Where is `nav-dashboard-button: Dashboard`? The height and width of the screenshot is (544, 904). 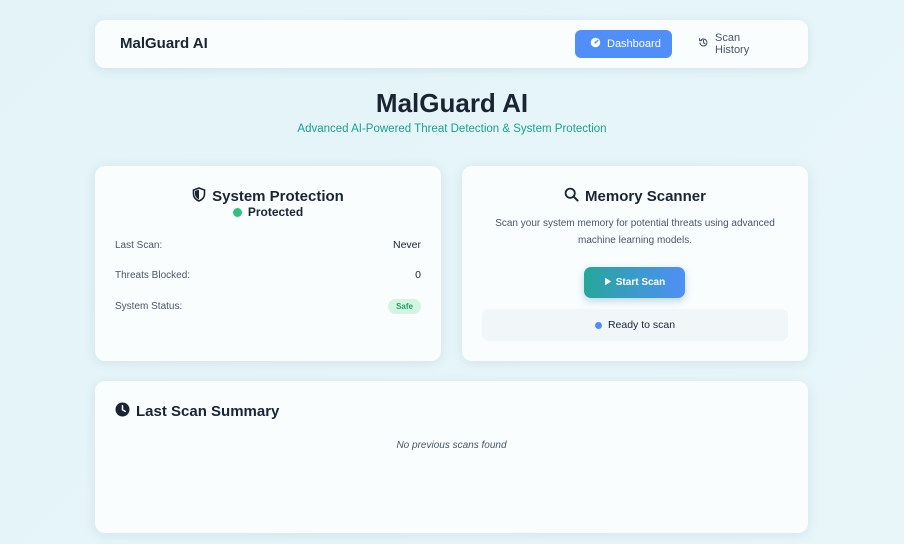
nav-dashboard-button: Dashboard is located at coordinates (623, 44).